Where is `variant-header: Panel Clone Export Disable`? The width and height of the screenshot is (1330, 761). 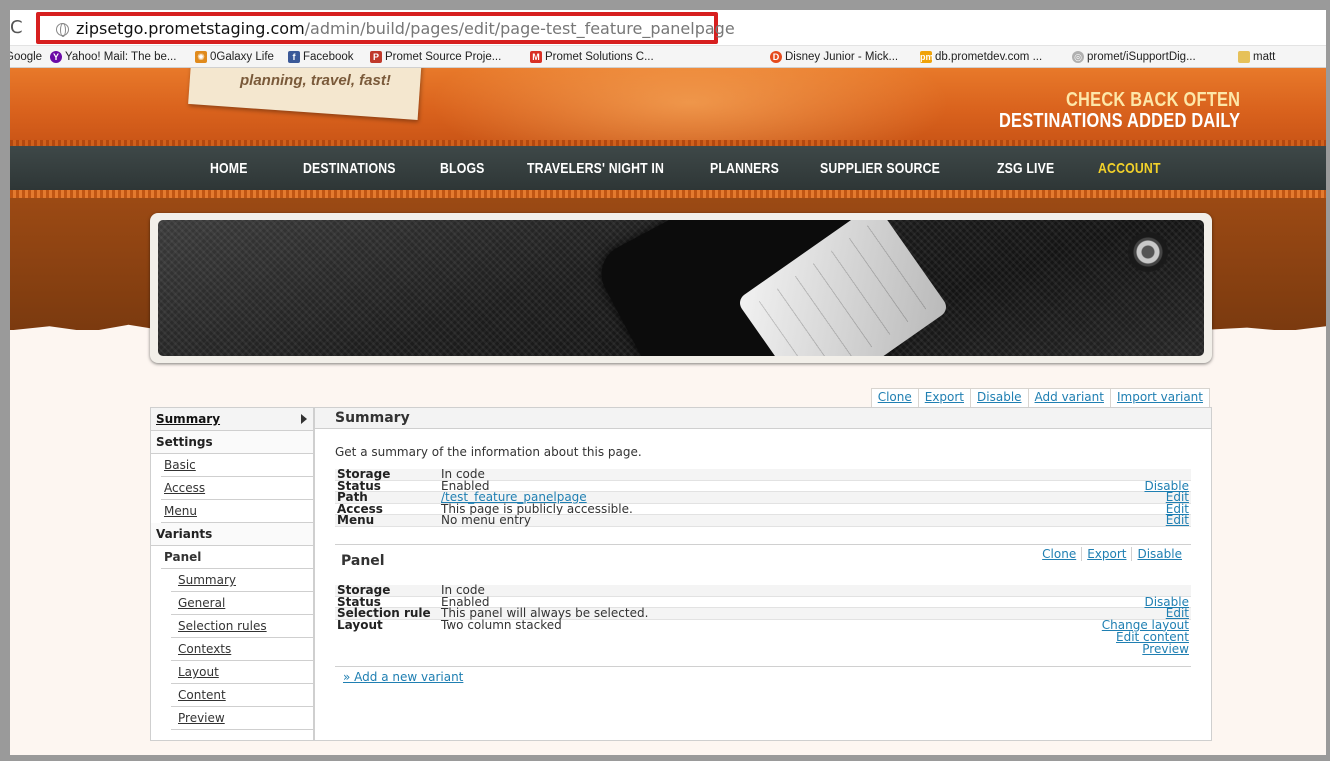
variant-header: Panel Clone Export Disable is located at coordinates (763, 558).